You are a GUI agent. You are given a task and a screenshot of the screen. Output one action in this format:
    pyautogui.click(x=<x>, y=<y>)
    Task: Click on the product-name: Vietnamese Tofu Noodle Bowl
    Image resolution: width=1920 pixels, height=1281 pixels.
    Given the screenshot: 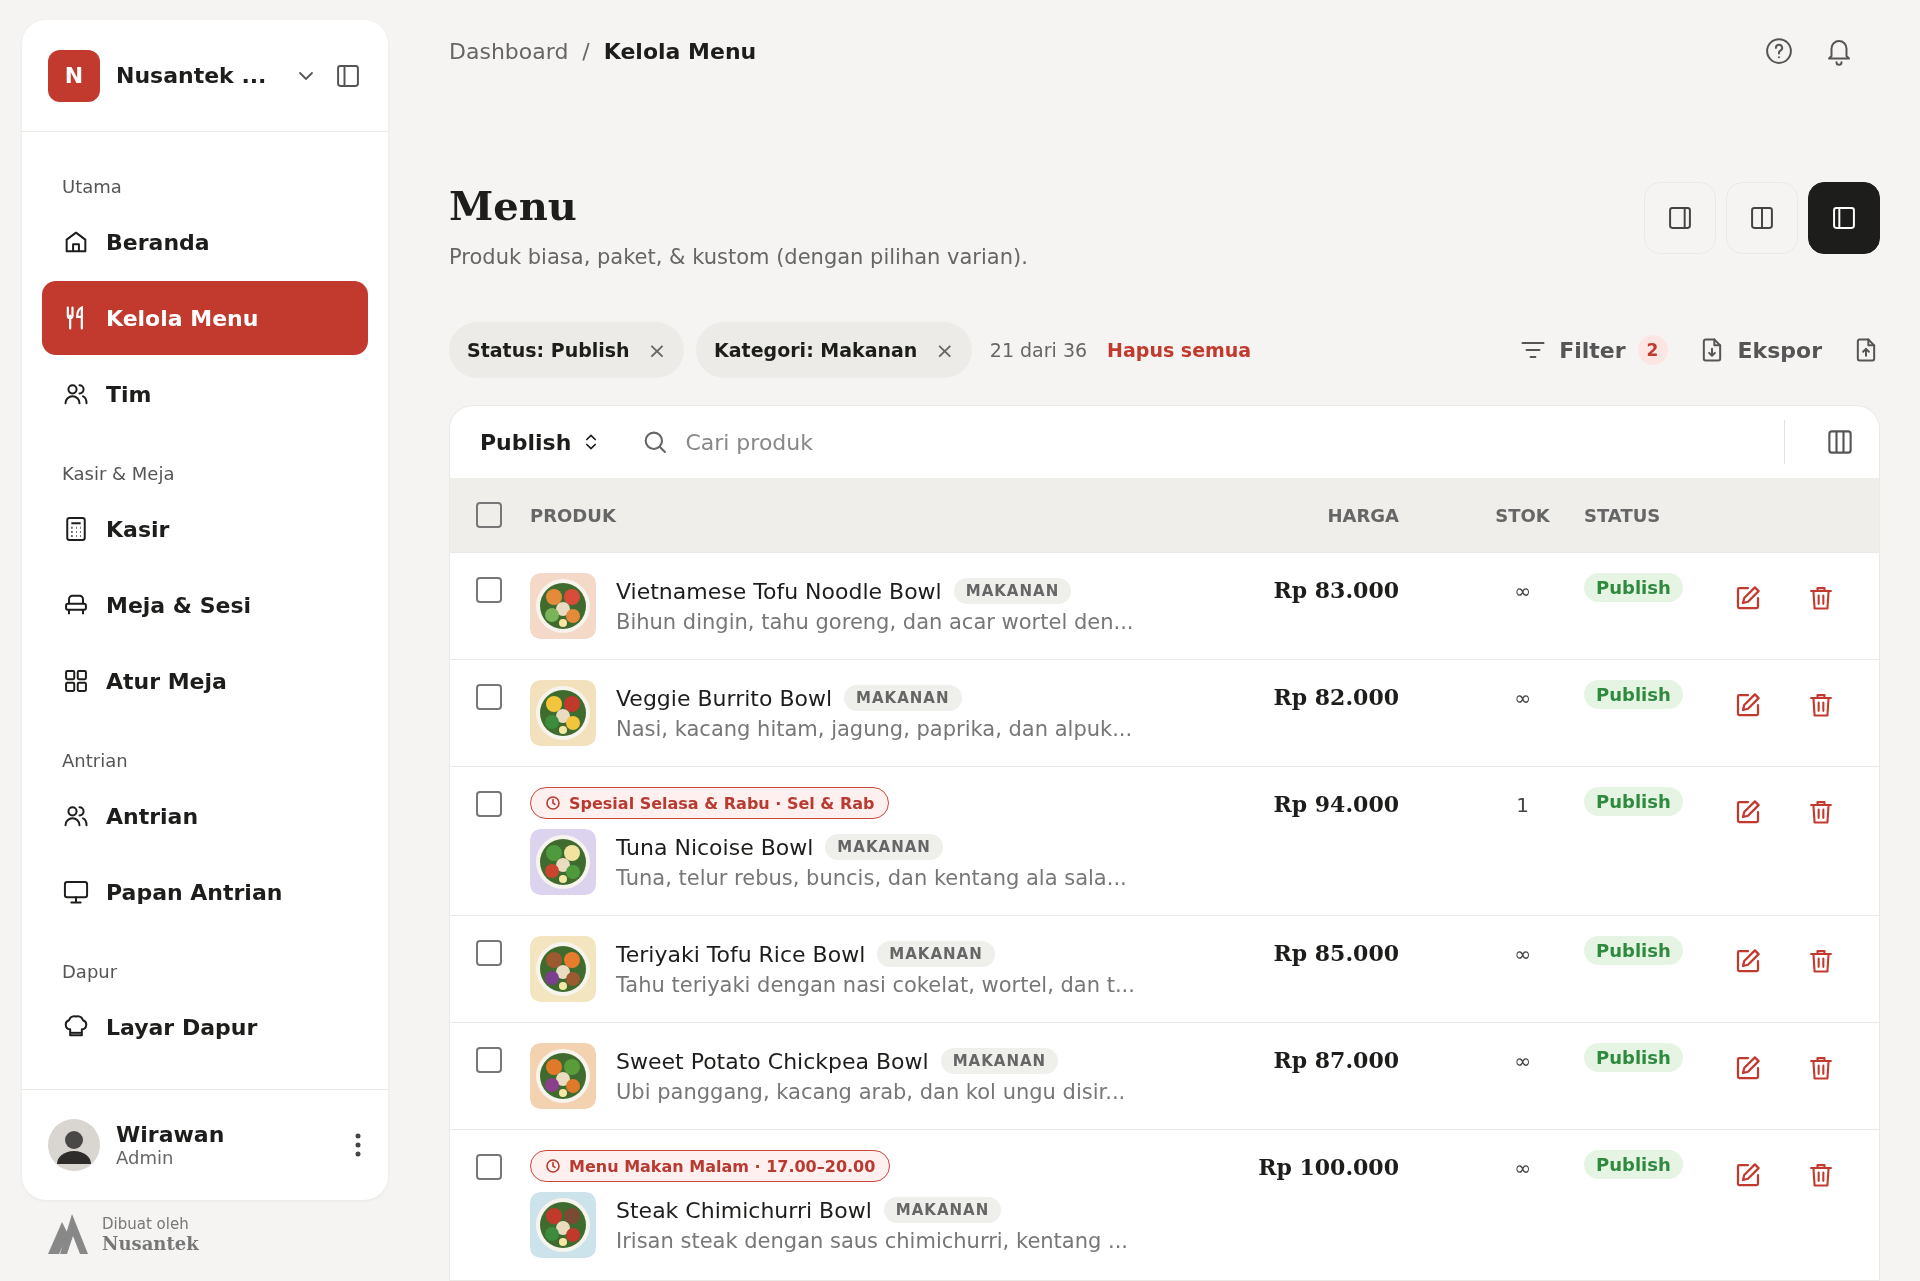 What is the action you would take?
    pyautogui.click(x=779, y=591)
    